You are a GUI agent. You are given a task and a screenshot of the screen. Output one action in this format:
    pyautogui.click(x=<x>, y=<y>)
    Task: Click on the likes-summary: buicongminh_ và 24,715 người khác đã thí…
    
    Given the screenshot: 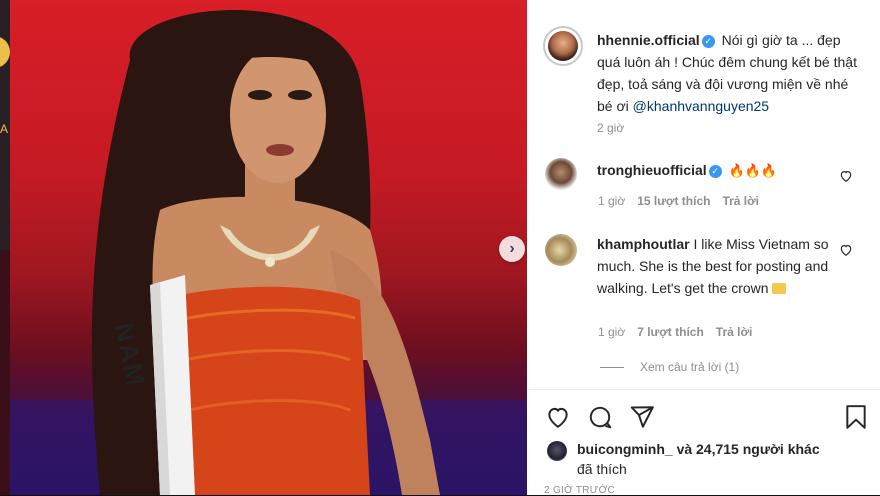 What is the action you would take?
    pyautogui.click(x=722, y=459)
    